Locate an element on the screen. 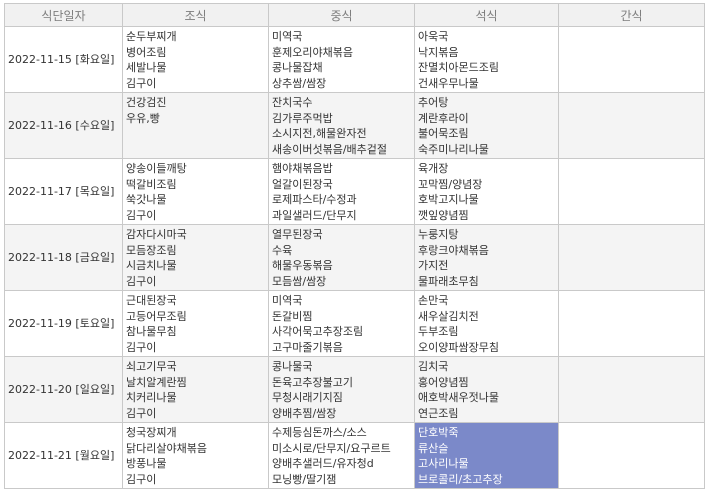 The width and height of the screenshot is (706, 490). menu-item: 낙지볶음 is located at coordinates (438, 52).